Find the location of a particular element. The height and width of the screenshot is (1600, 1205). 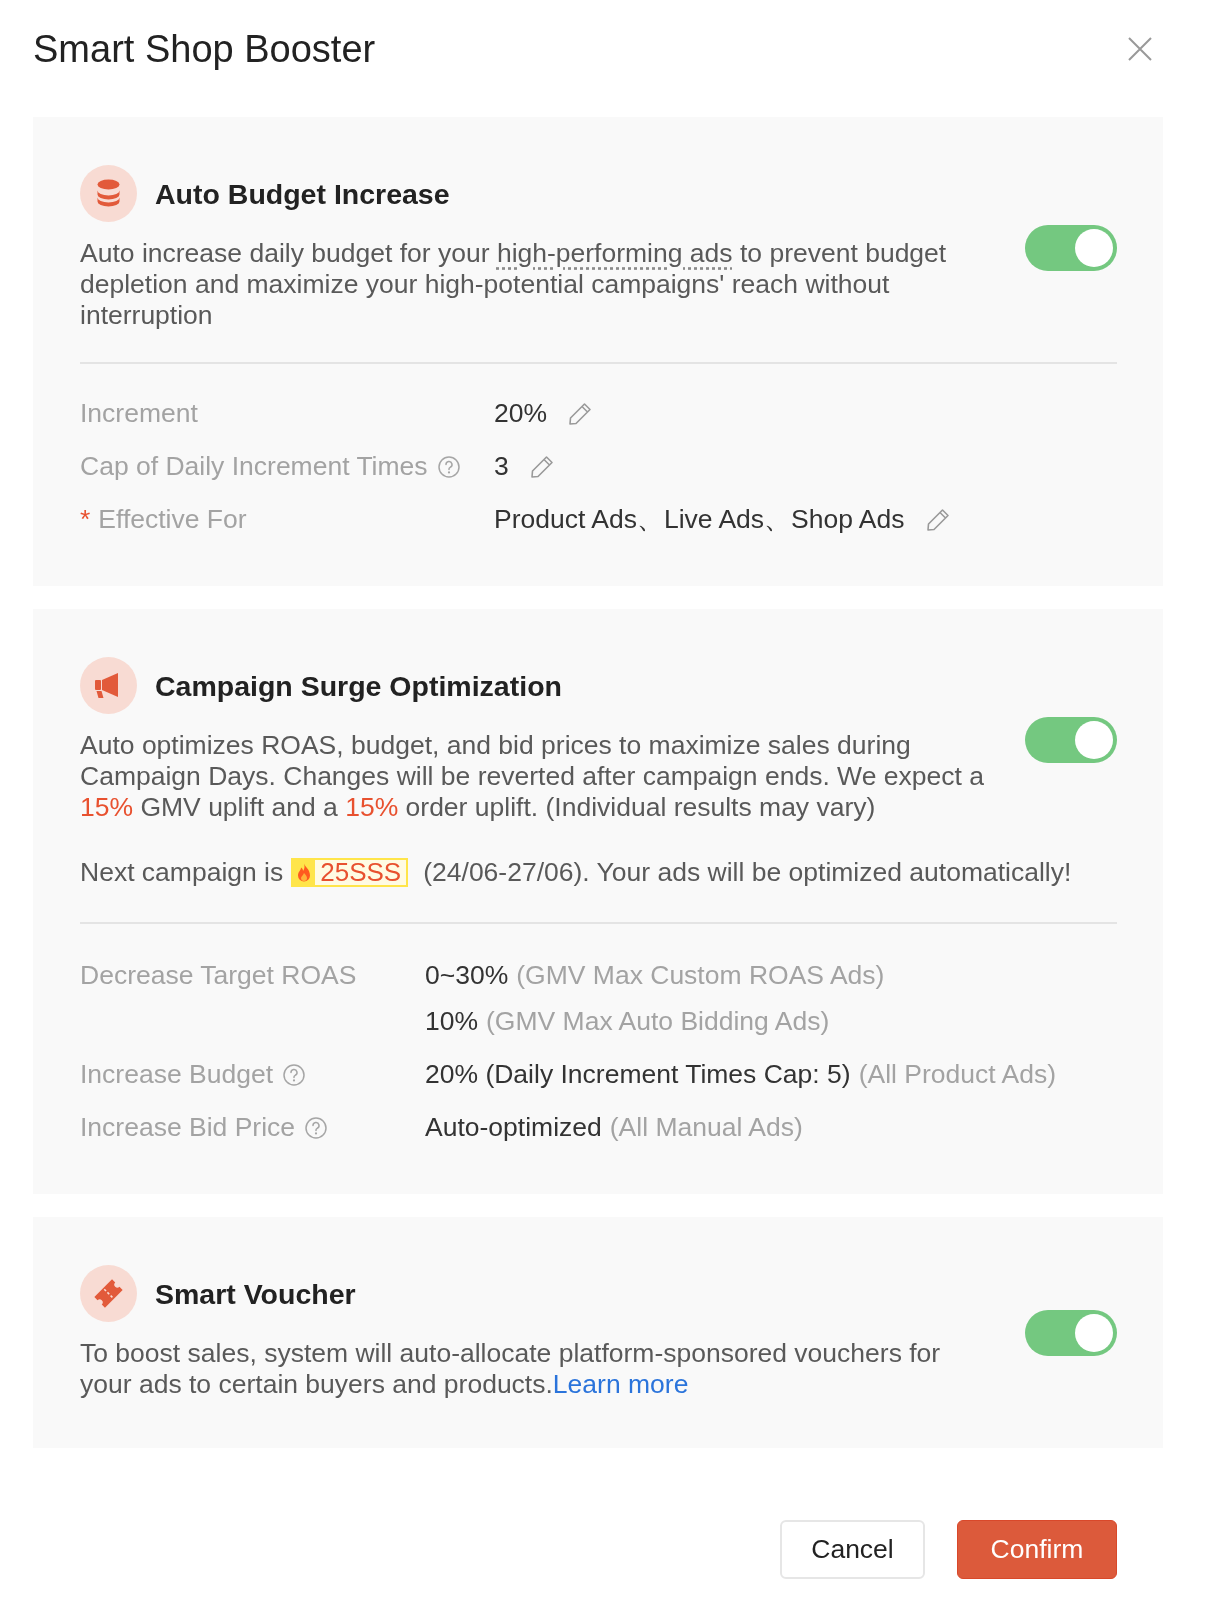

ticket-icon is located at coordinates (108, 1293).